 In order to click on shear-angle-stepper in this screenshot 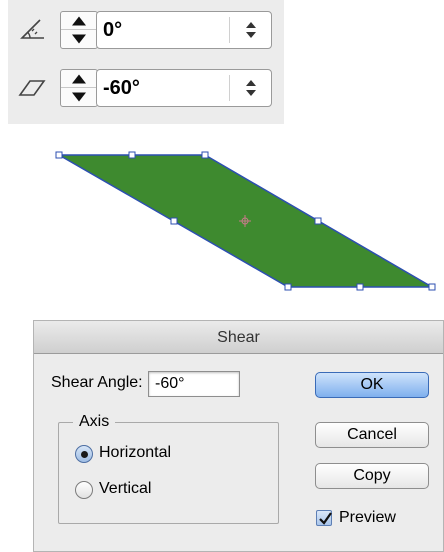, I will do `click(79, 88)`.